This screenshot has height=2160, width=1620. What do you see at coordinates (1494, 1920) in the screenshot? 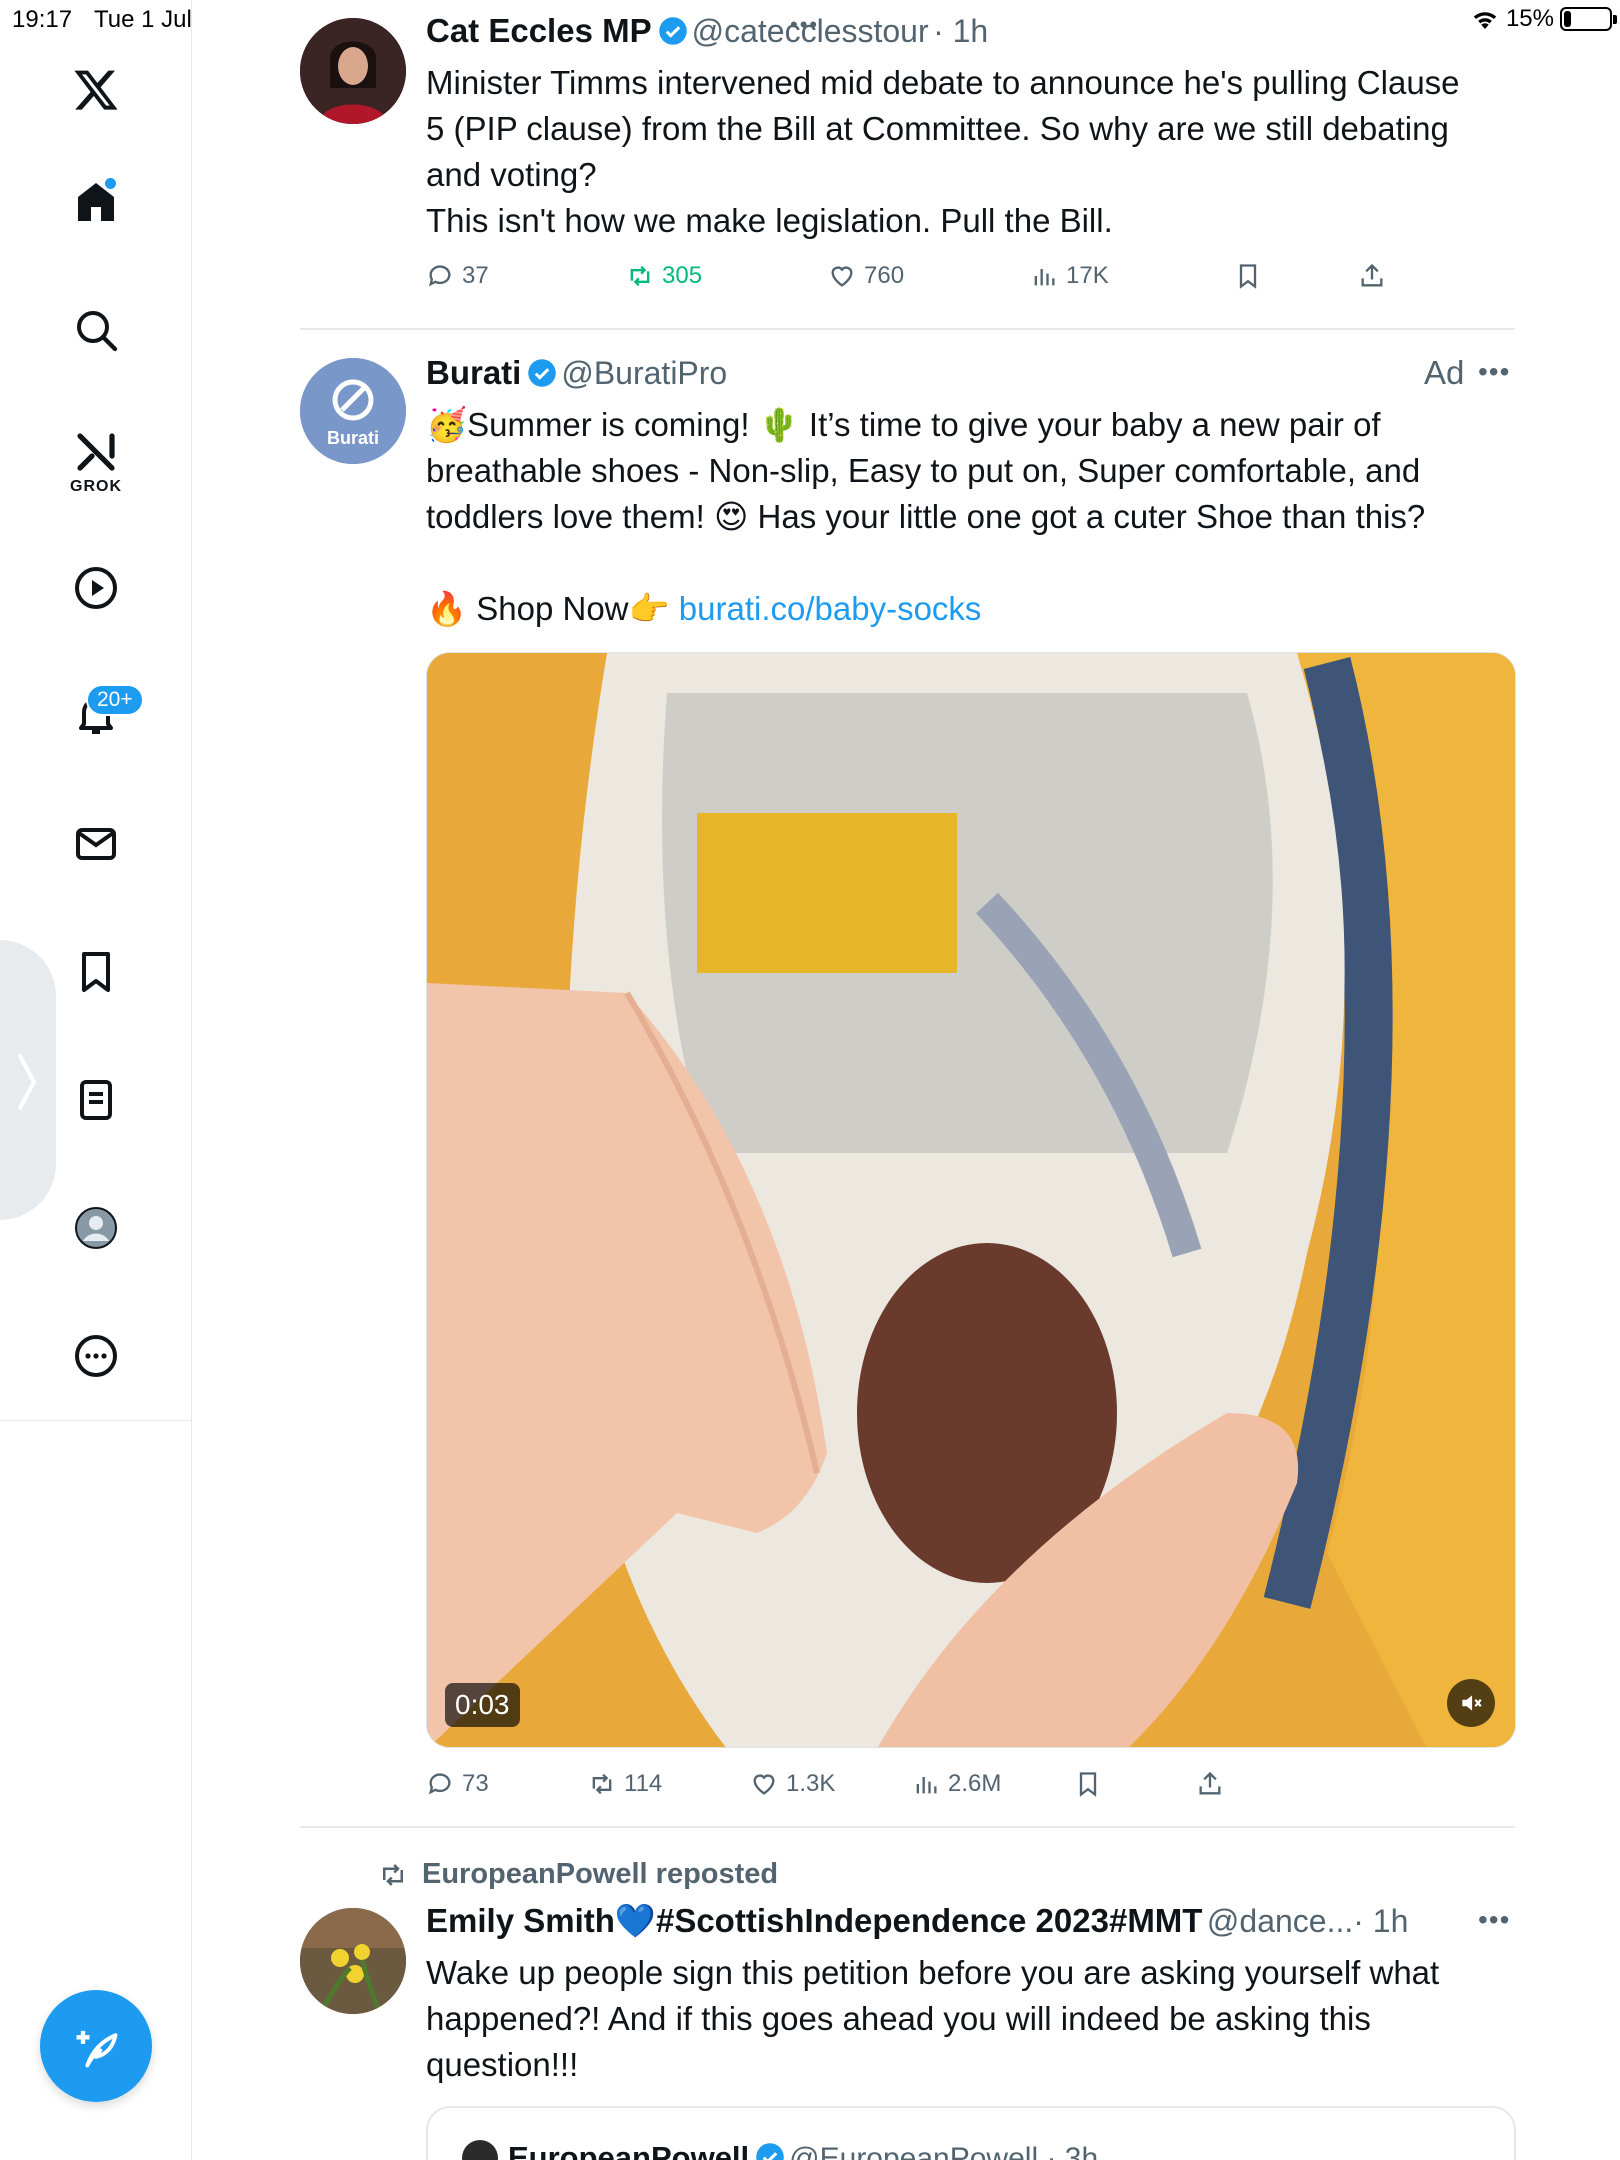
I see `tweet3-more-icon: •••` at bounding box center [1494, 1920].